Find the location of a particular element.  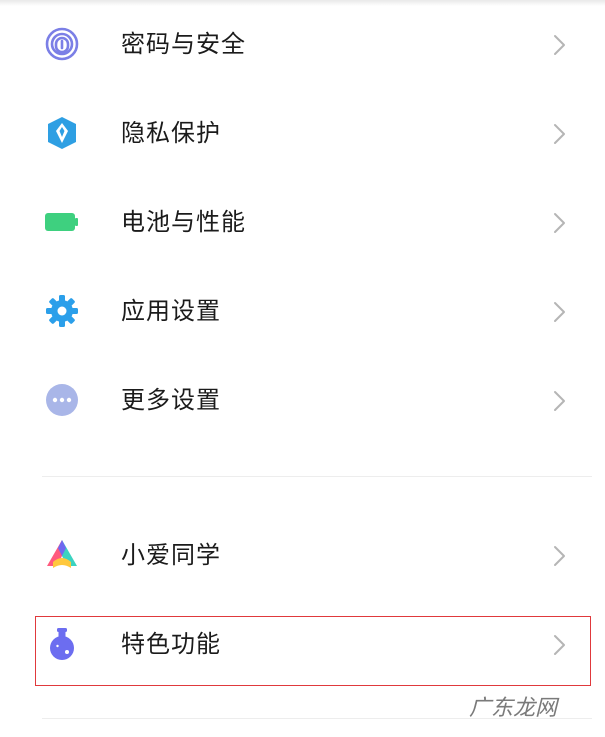

settings-item-label: 应用设置 is located at coordinates (171, 311).